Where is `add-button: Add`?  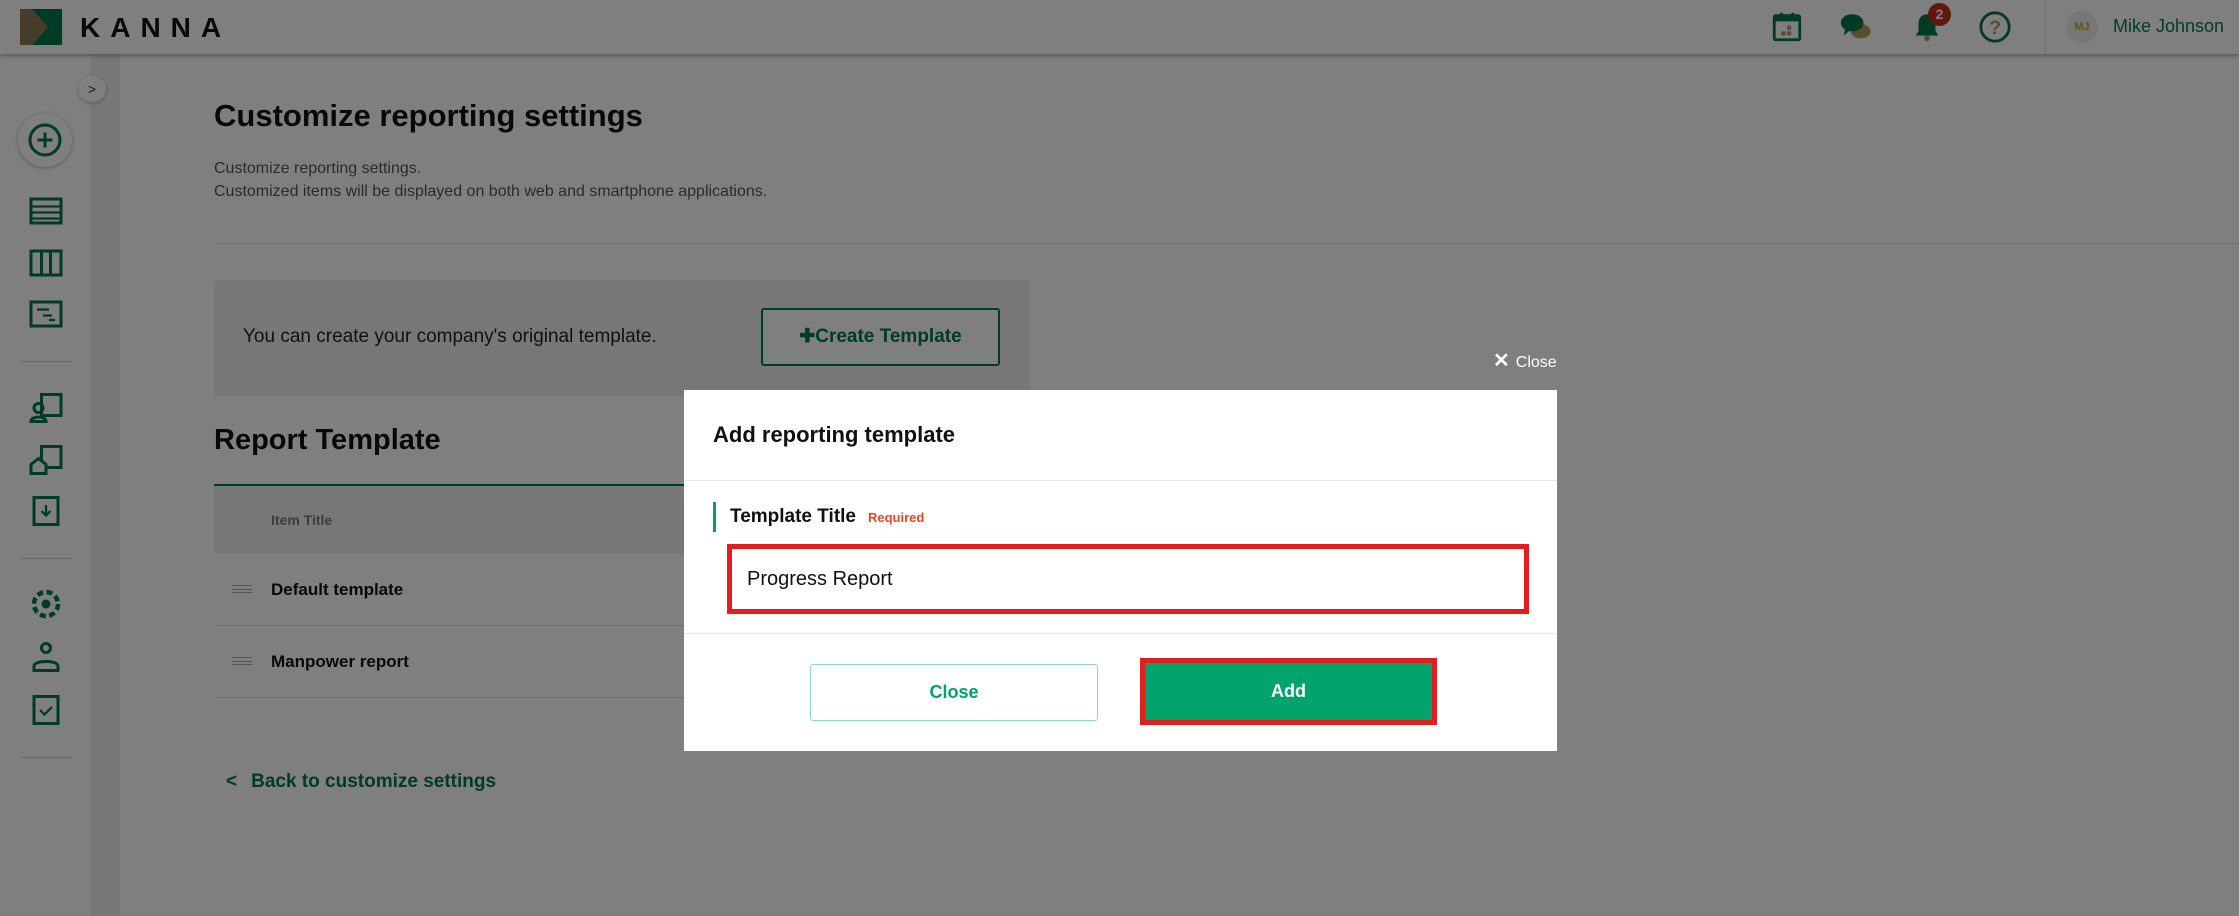 add-button: Add is located at coordinates (1288, 691).